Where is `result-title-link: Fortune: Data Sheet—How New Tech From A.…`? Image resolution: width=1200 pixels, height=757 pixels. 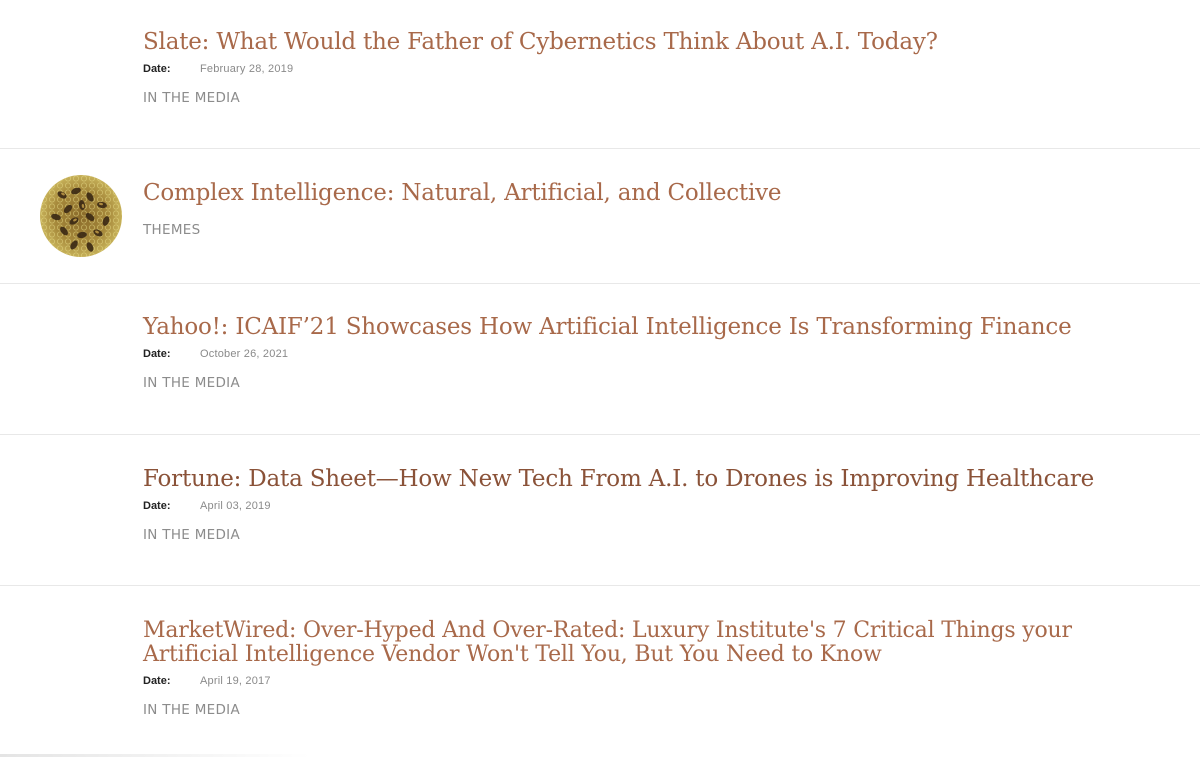
result-title-link: Fortune: Data Sheet—How New Tech From A.… is located at coordinates (651, 479).